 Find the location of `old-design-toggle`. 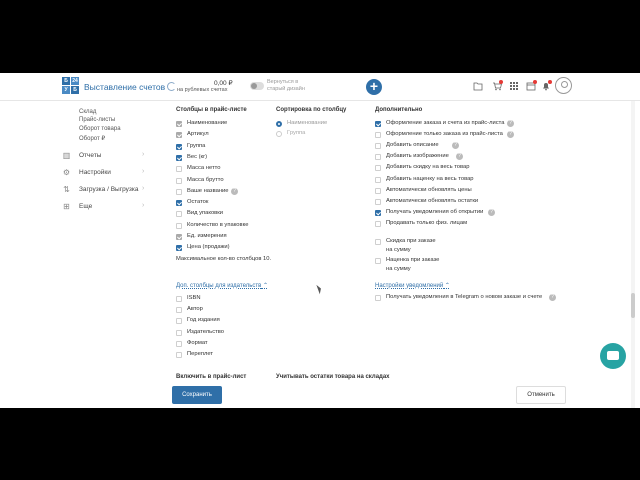

old-design-toggle is located at coordinates (257, 86).